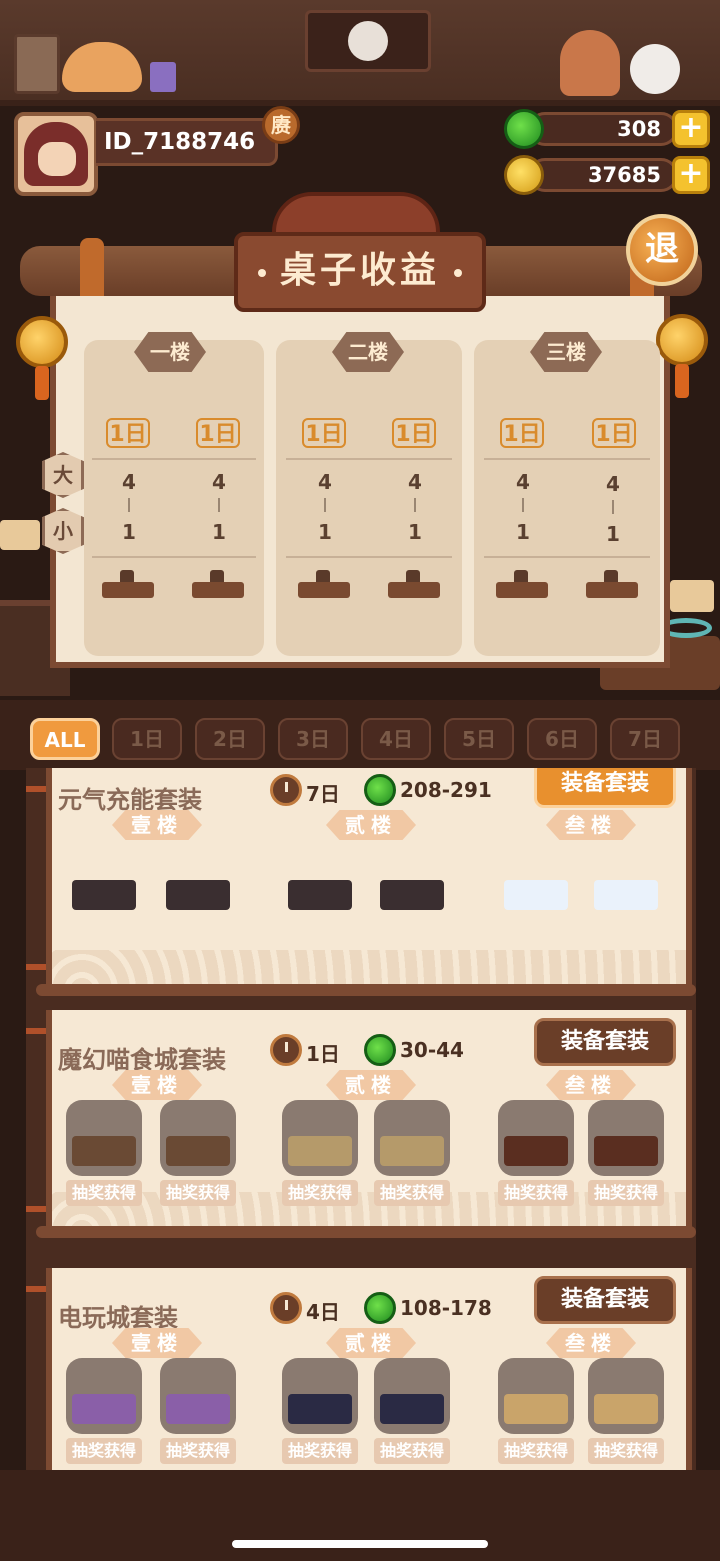 Image resolution: width=720 pixels, height=1561 pixels. What do you see at coordinates (142, 1060) in the screenshot?
I see `set-name: 魔幻喵食城套装` at bounding box center [142, 1060].